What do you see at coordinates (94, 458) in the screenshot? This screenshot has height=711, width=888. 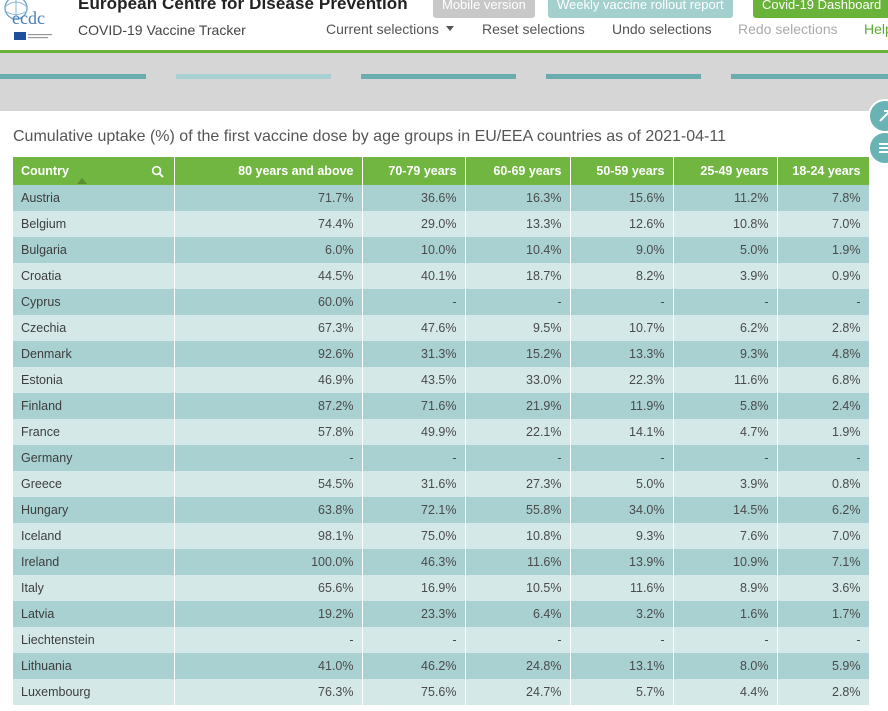 I see `country-cell: Germany` at bounding box center [94, 458].